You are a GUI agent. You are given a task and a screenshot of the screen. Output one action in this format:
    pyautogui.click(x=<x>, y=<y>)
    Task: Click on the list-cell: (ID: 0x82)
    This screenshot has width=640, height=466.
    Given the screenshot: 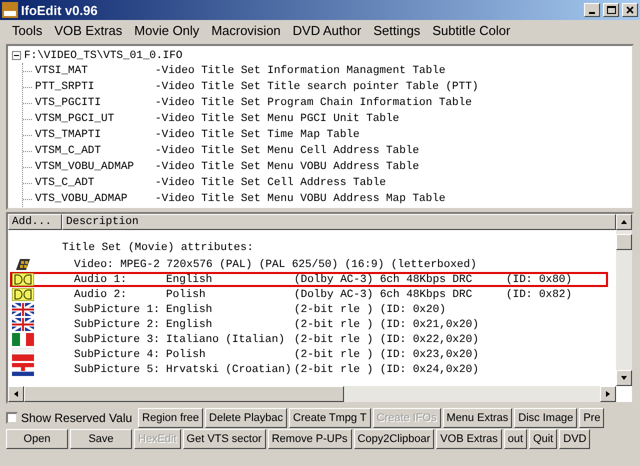 What is the action you would take?
    pyautogui.click(x=539, y=294)
    